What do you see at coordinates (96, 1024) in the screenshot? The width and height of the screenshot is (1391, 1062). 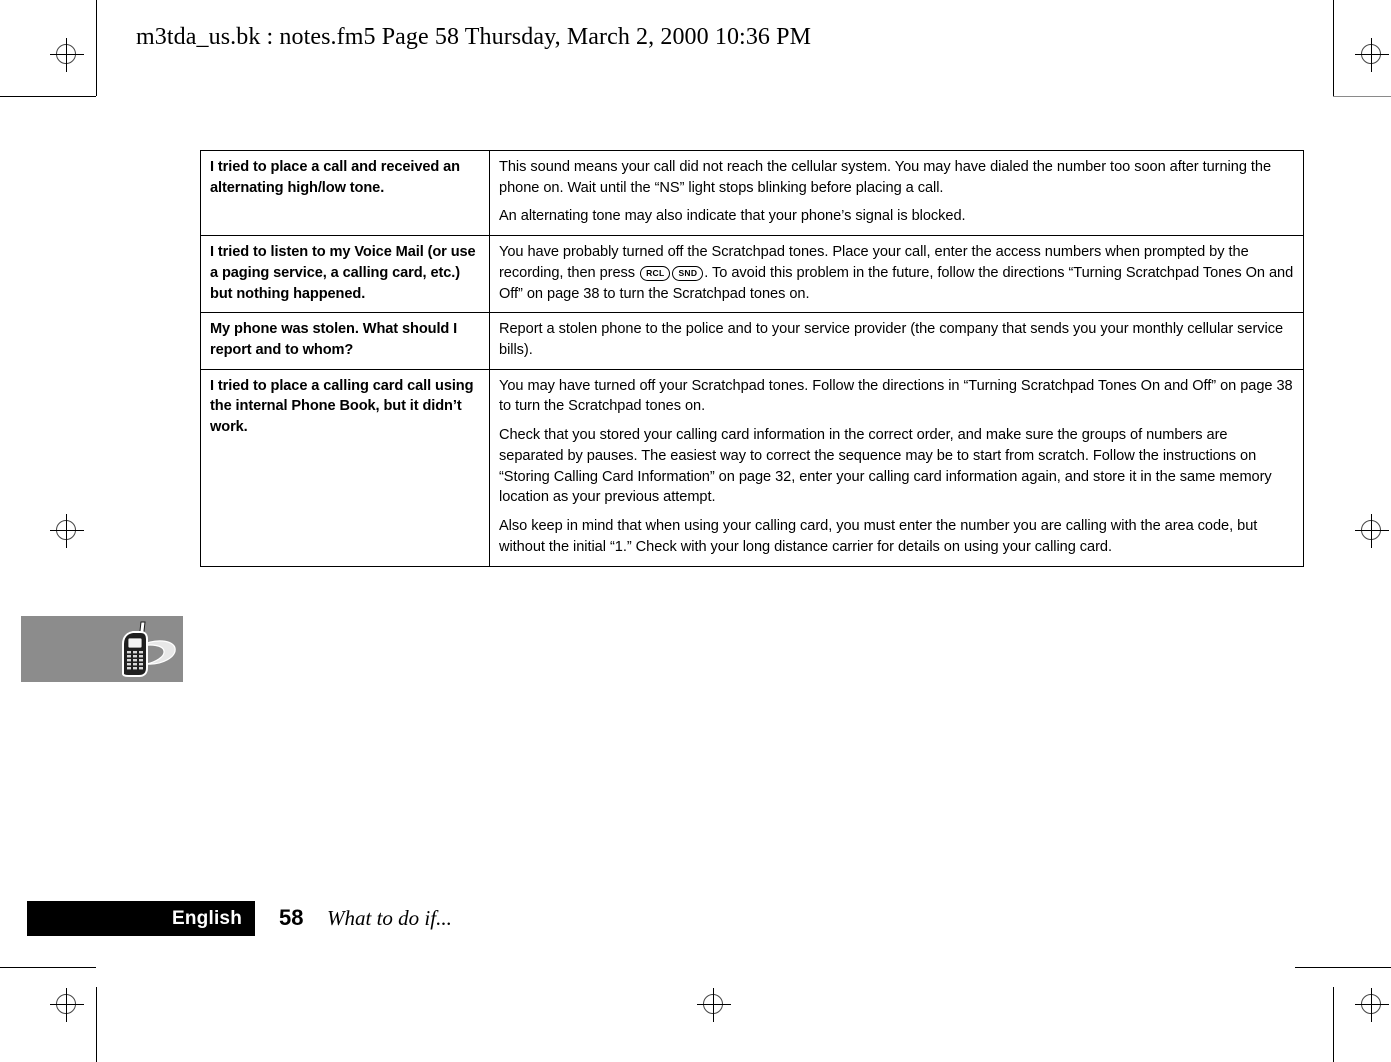 I see `trim-line-left-bottom` at bounding box center [96, 1024].